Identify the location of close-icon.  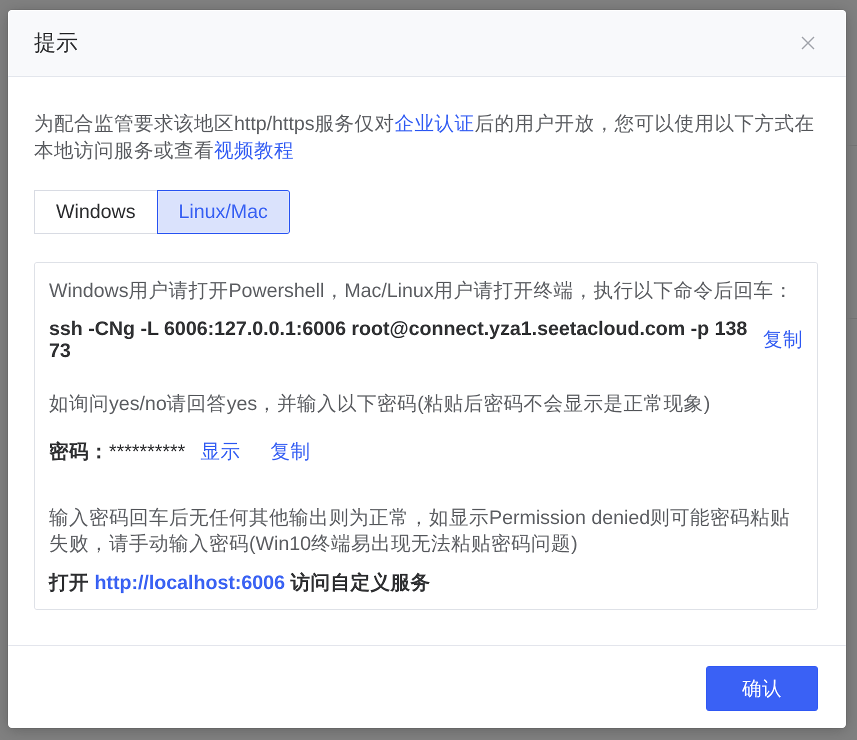
(808, 43).